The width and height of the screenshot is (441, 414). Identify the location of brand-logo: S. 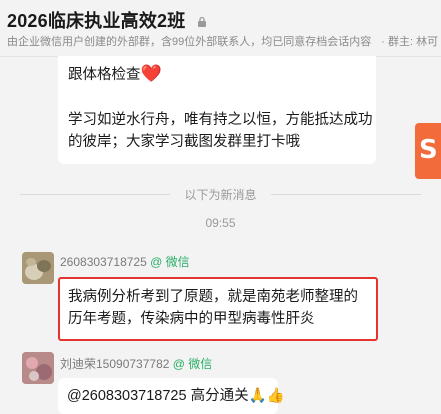
(428, 151).